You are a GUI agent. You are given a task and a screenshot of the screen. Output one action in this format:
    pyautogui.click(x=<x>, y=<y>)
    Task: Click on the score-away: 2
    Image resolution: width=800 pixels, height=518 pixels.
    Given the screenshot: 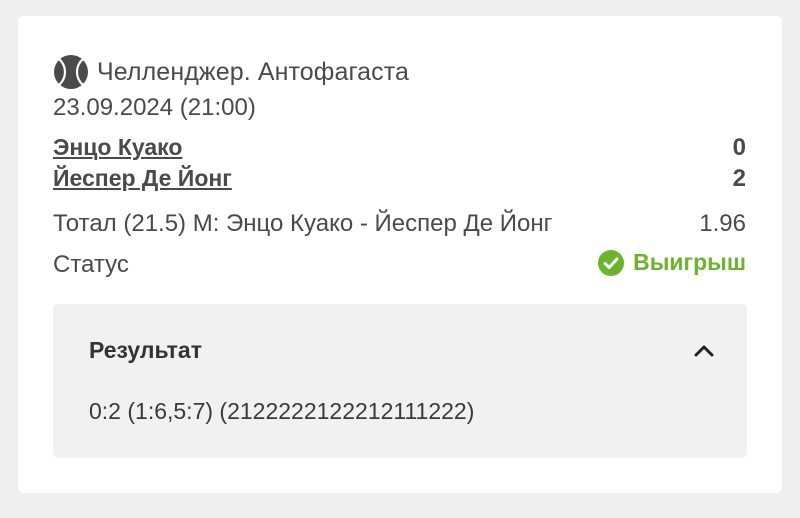 What is the action you would take?
    pyautogui.click(x=739, y=178)
    